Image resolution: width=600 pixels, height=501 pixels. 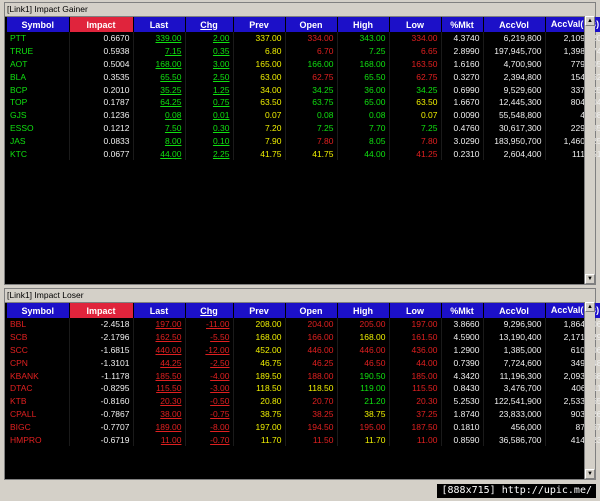 I want to click on loser-scrollbar: ▲ ▼, so click(x=589, y=390).